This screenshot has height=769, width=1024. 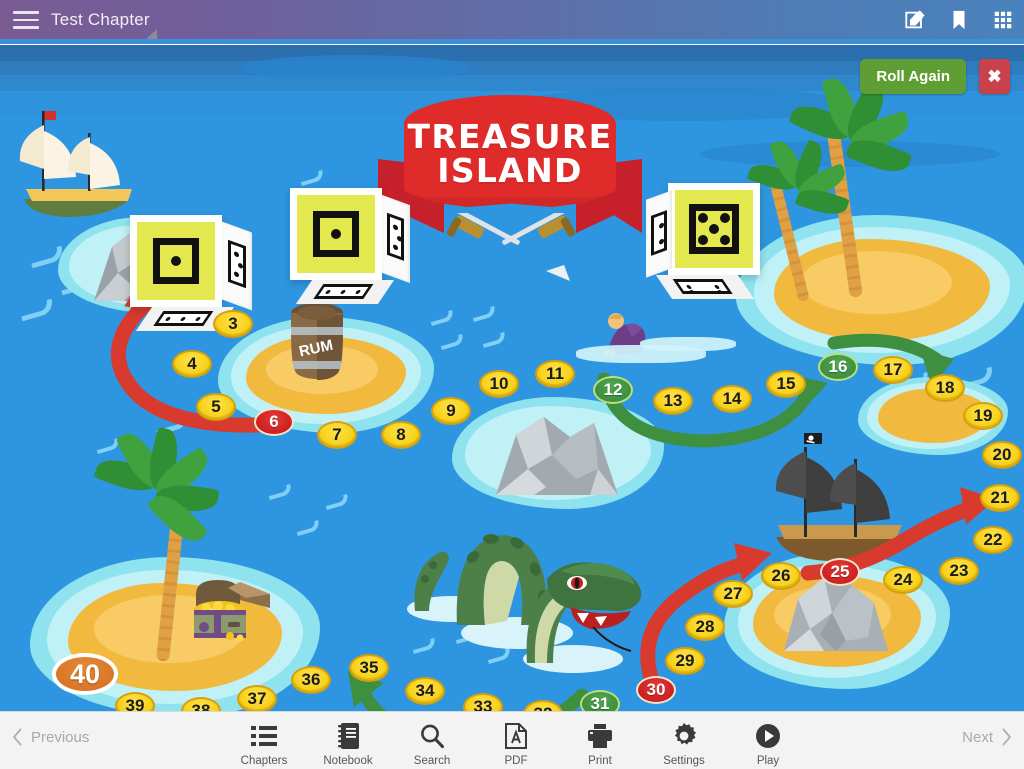 I want to click on board-space-6: 6, so click(x=274, y=422).